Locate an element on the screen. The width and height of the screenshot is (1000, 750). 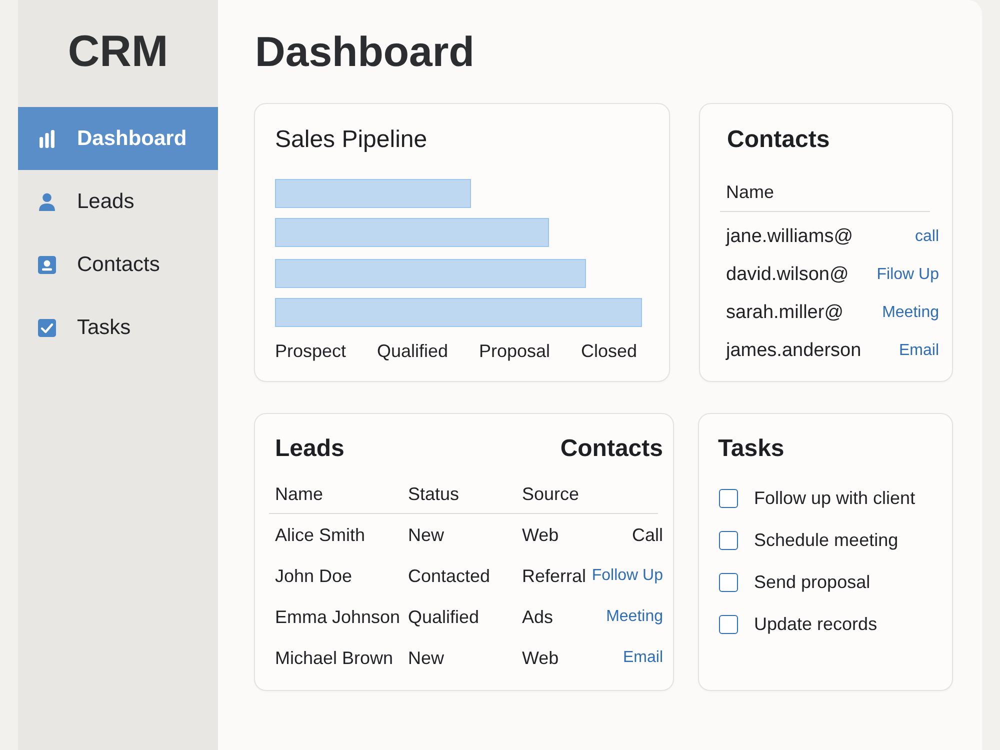
action-link: Follow Up is located at coordinates (627, 576).